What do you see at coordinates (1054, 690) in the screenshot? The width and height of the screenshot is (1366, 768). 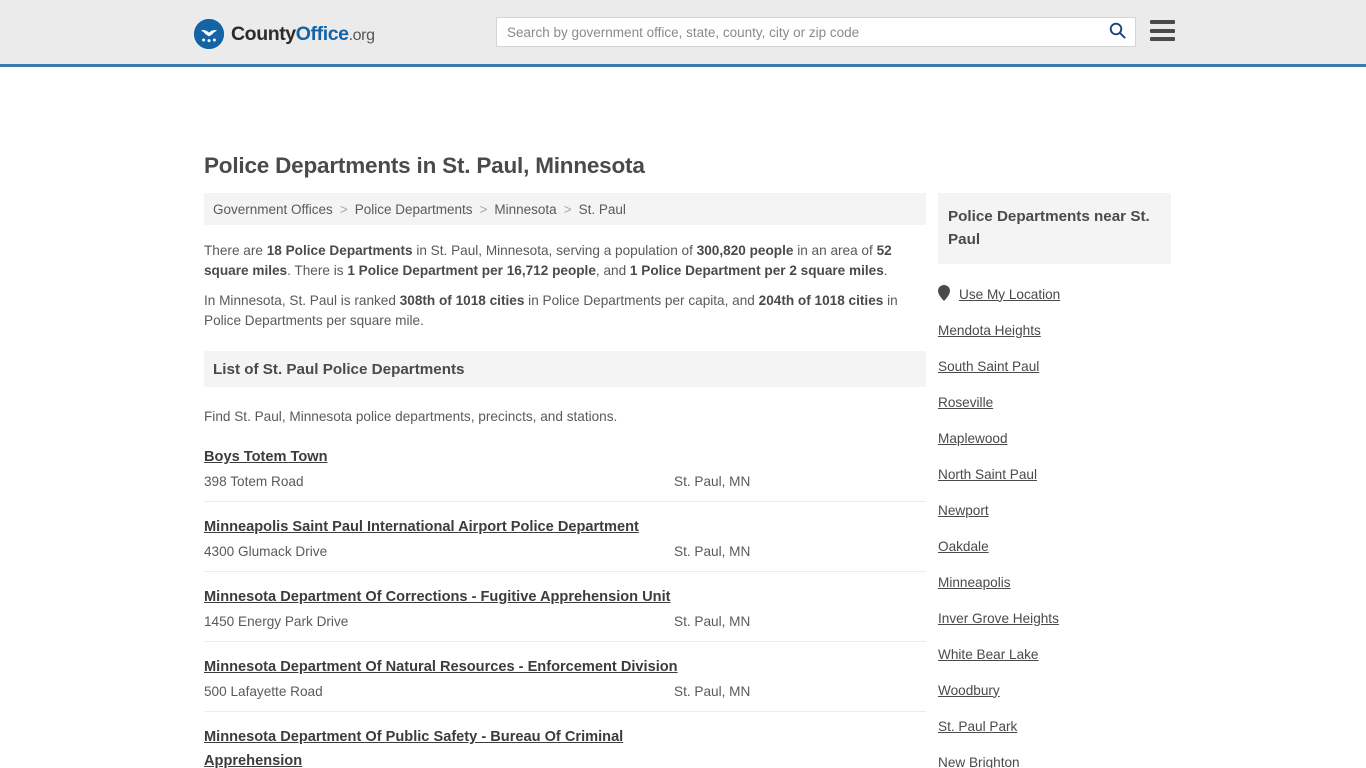 I see `sidebar-item-woodbury: Woodbury` at bounding box center [1054, 690].